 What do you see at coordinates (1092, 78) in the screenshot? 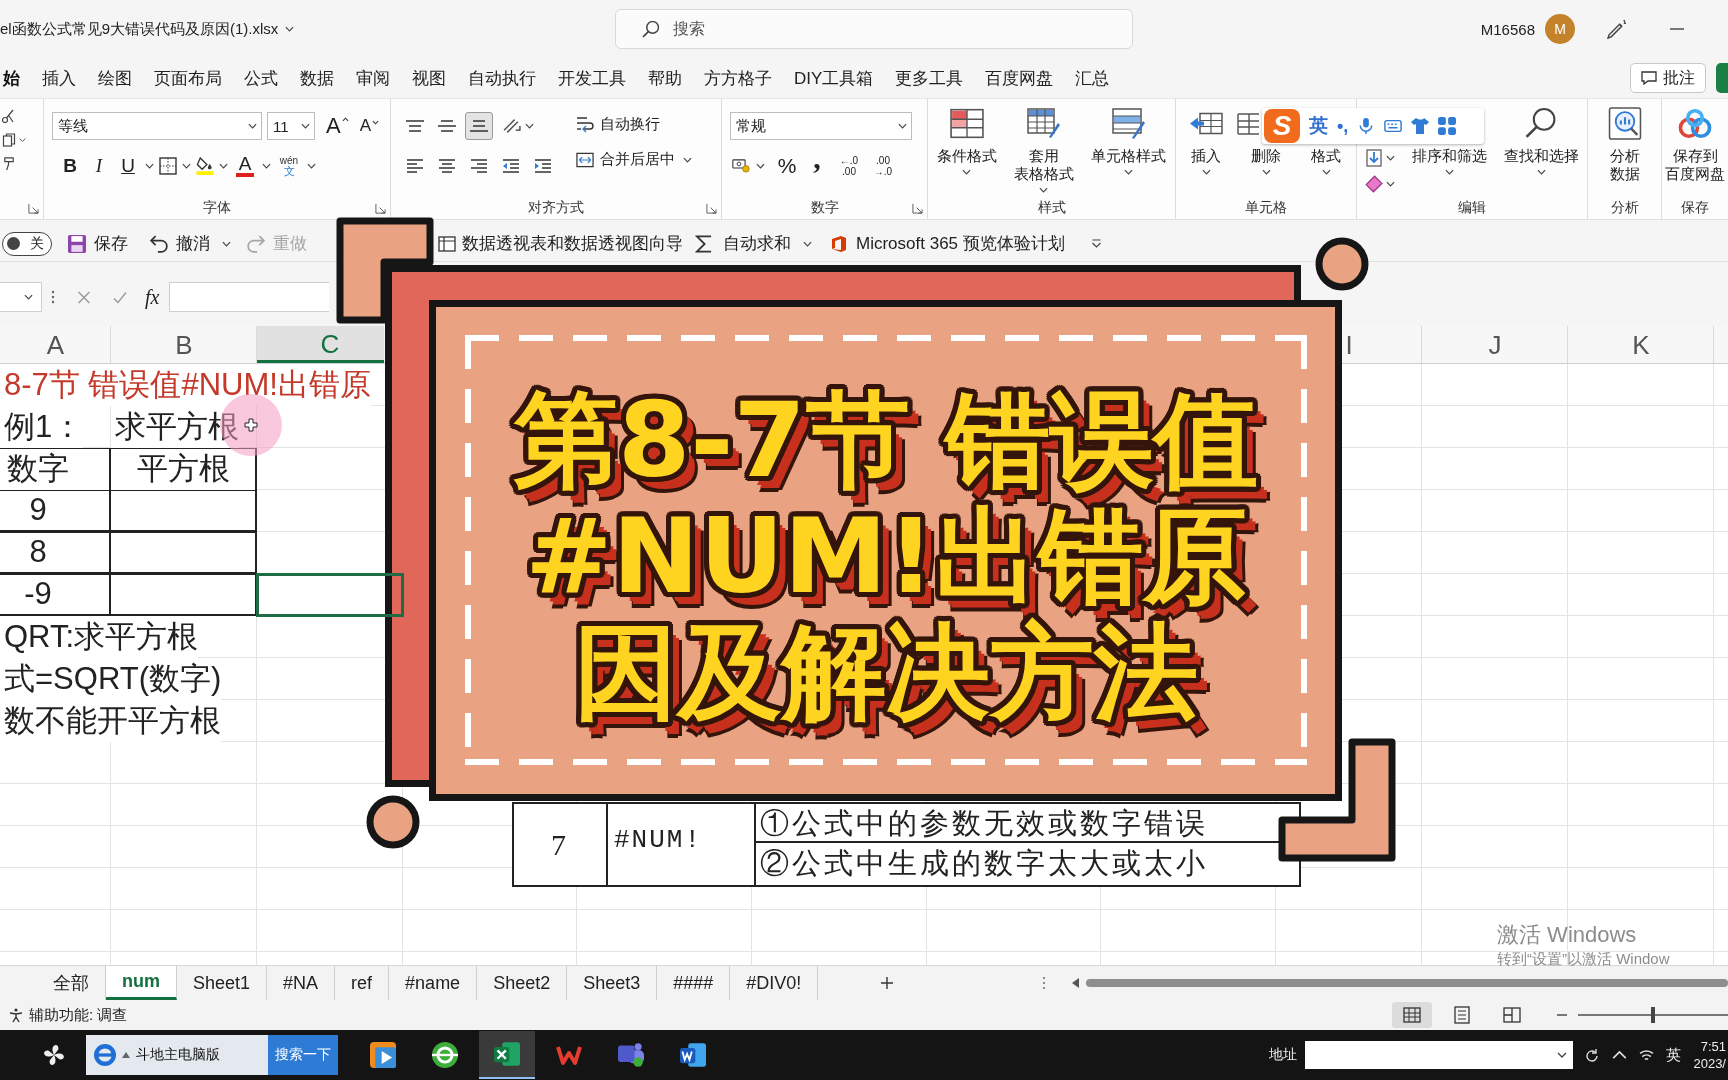
I see `menu-tab: 汇总` at bounding box center [1092, 78].